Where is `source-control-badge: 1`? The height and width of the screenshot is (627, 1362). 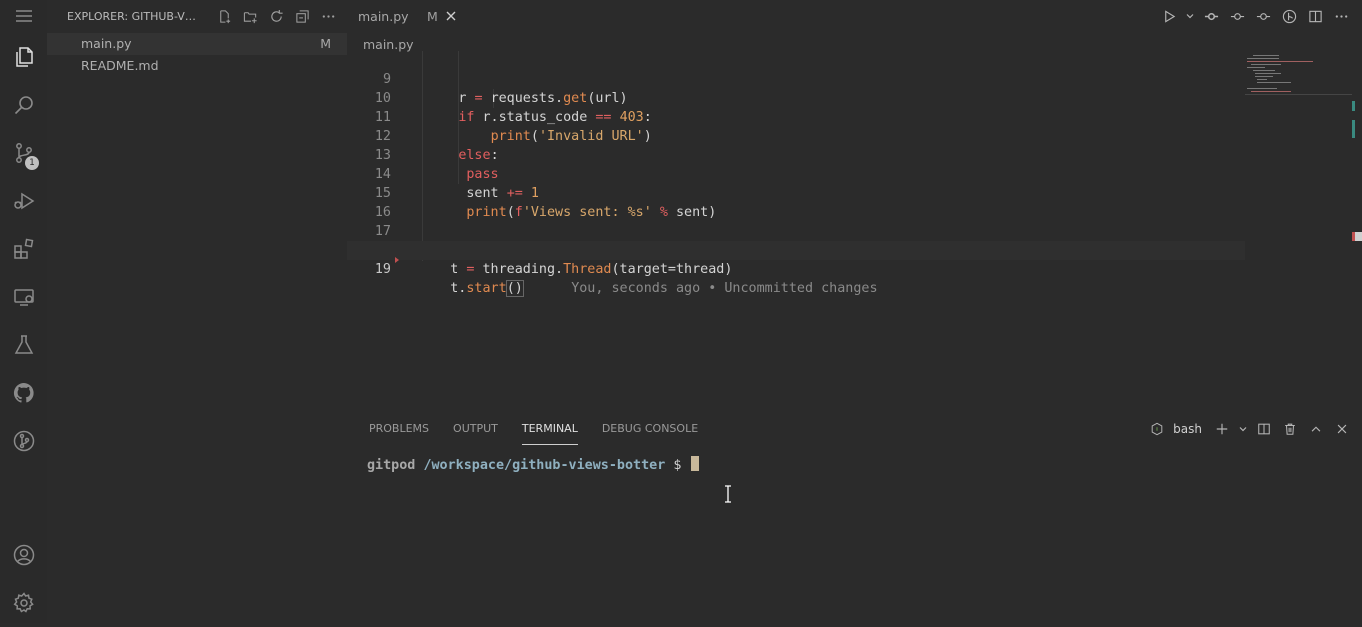
source-control-badge: 1 is located at coordinates (32, 163).